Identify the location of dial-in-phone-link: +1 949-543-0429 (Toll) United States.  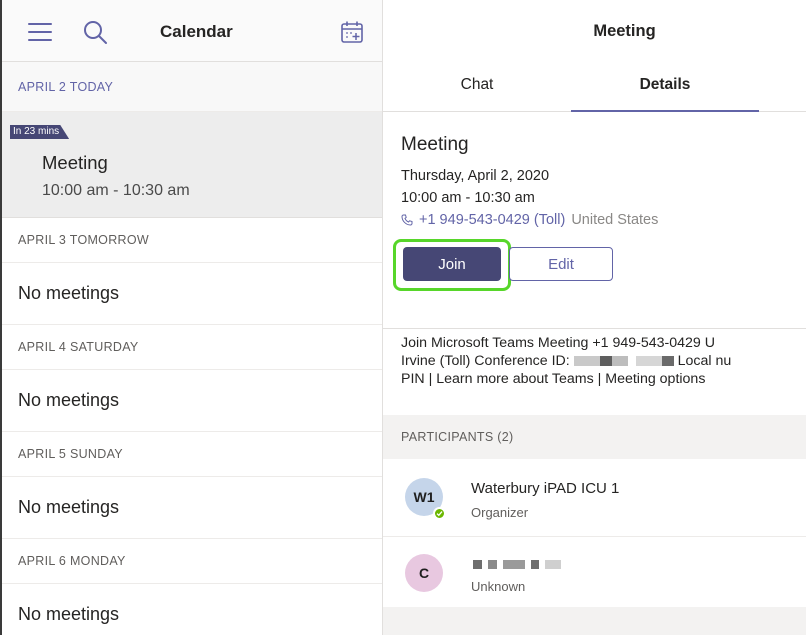
(594, 220).